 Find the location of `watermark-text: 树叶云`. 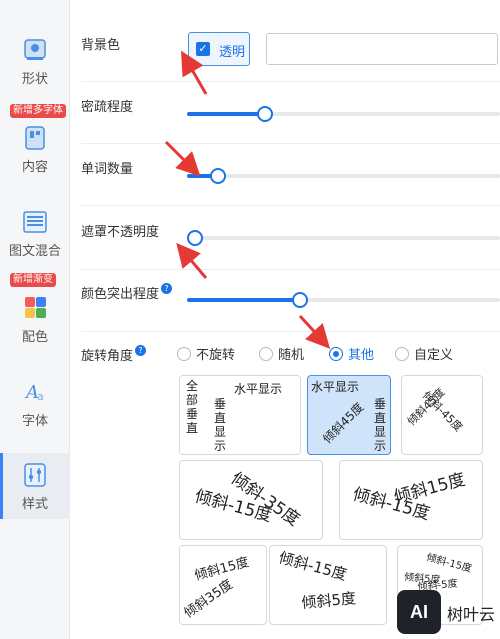

watermark-text: 树叶云 is located at coordinates (471, 614).